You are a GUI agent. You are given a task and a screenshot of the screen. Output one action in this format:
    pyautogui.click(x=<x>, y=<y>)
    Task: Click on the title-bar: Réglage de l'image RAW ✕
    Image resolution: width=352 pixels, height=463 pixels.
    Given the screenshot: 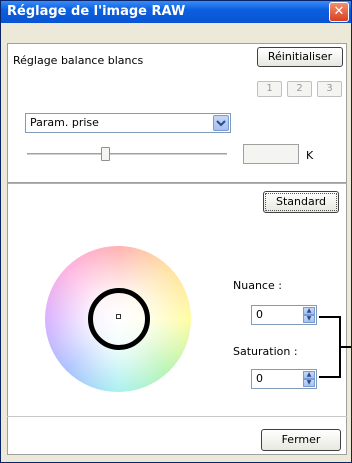 What is the action you would take?
    pyautogui.click(x=176, y=12)
    